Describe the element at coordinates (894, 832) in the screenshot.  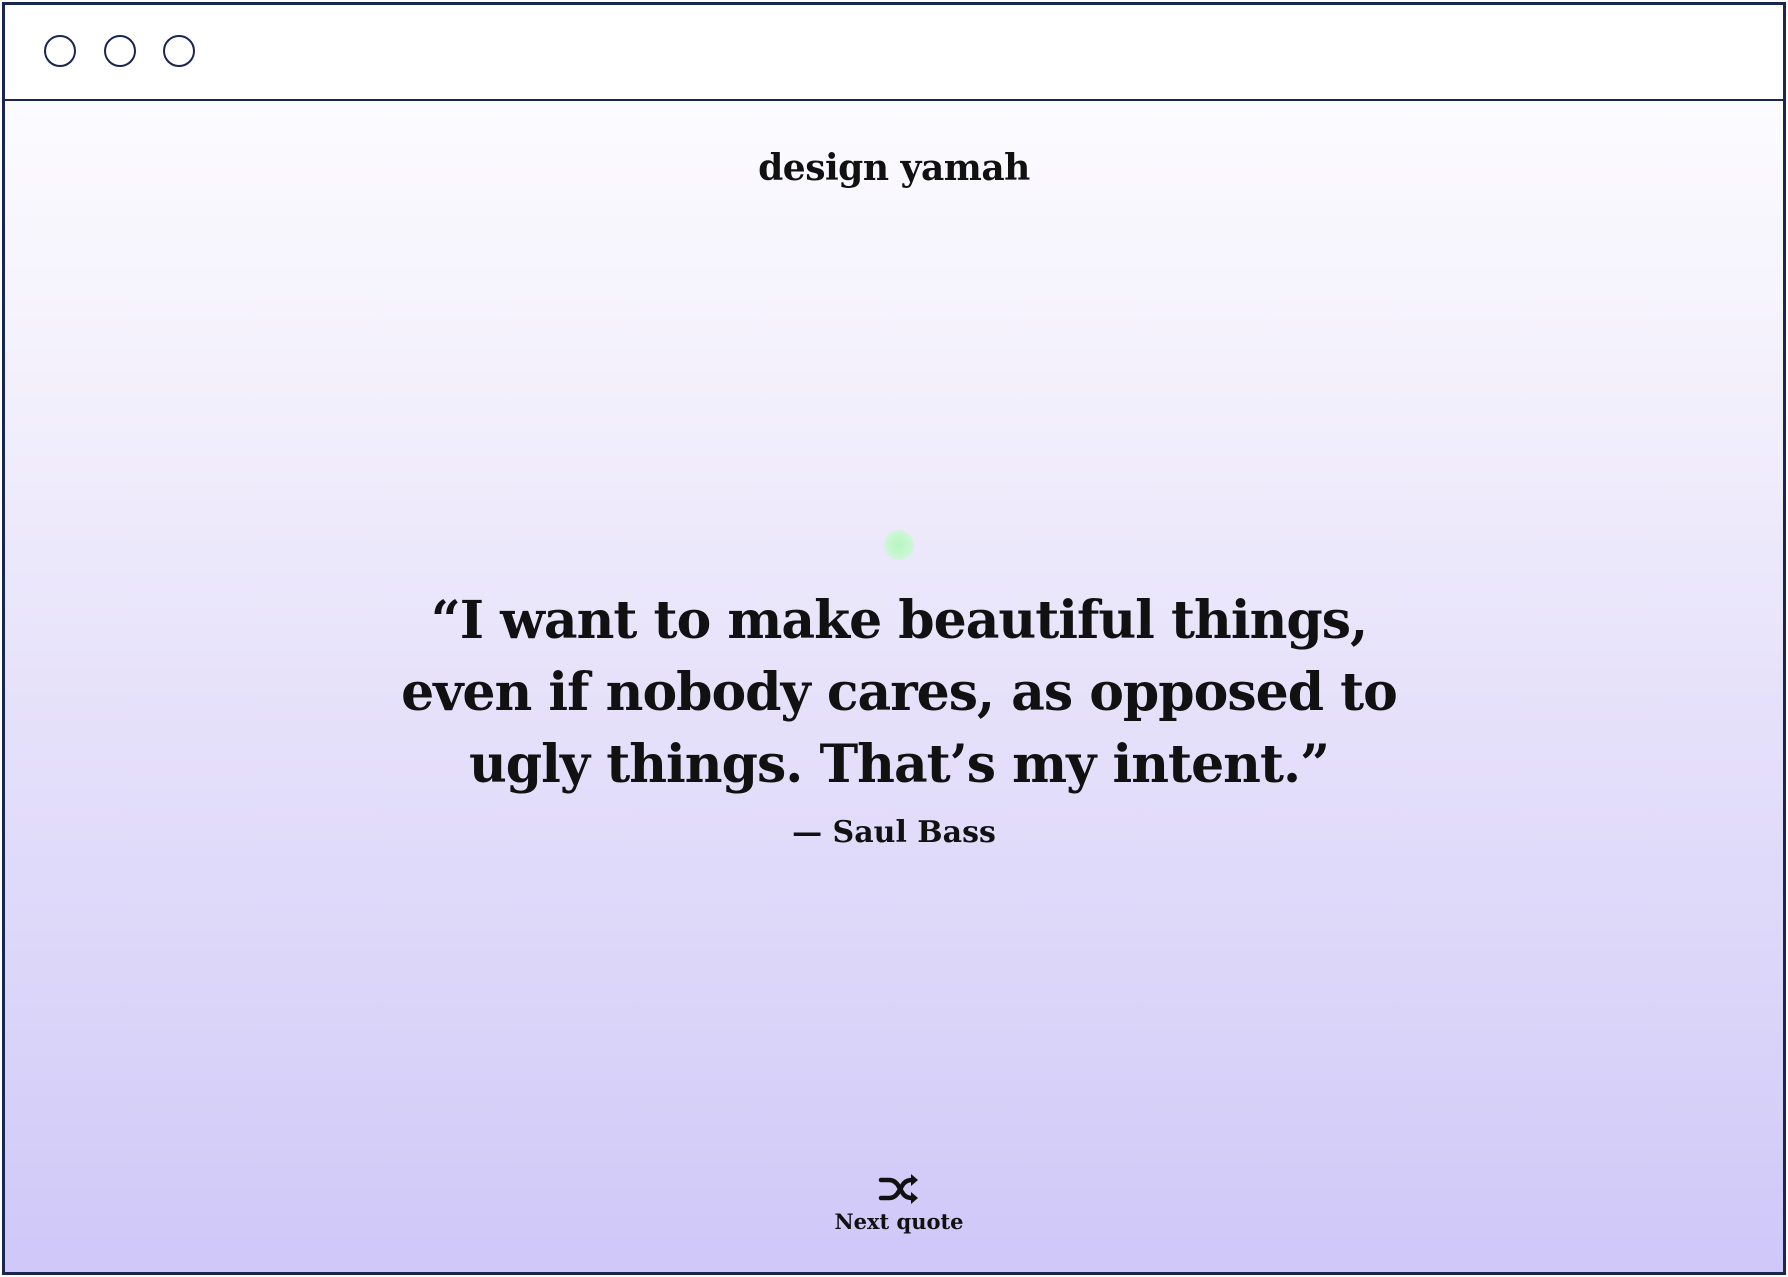
I see `quote-author: — Saul Bass` at that location.